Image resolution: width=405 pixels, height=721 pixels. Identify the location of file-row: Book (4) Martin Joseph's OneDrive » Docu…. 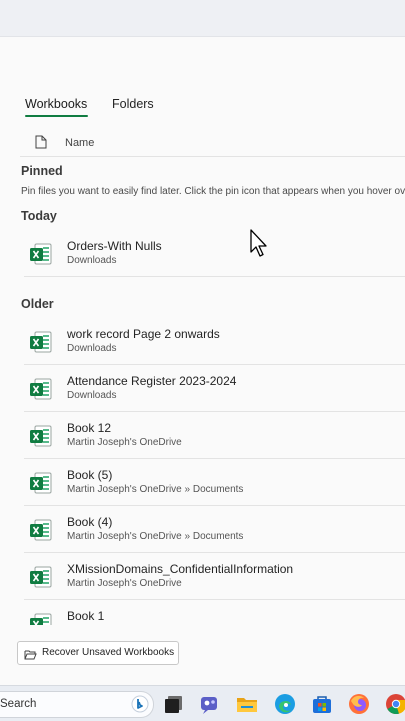
(214, 530).